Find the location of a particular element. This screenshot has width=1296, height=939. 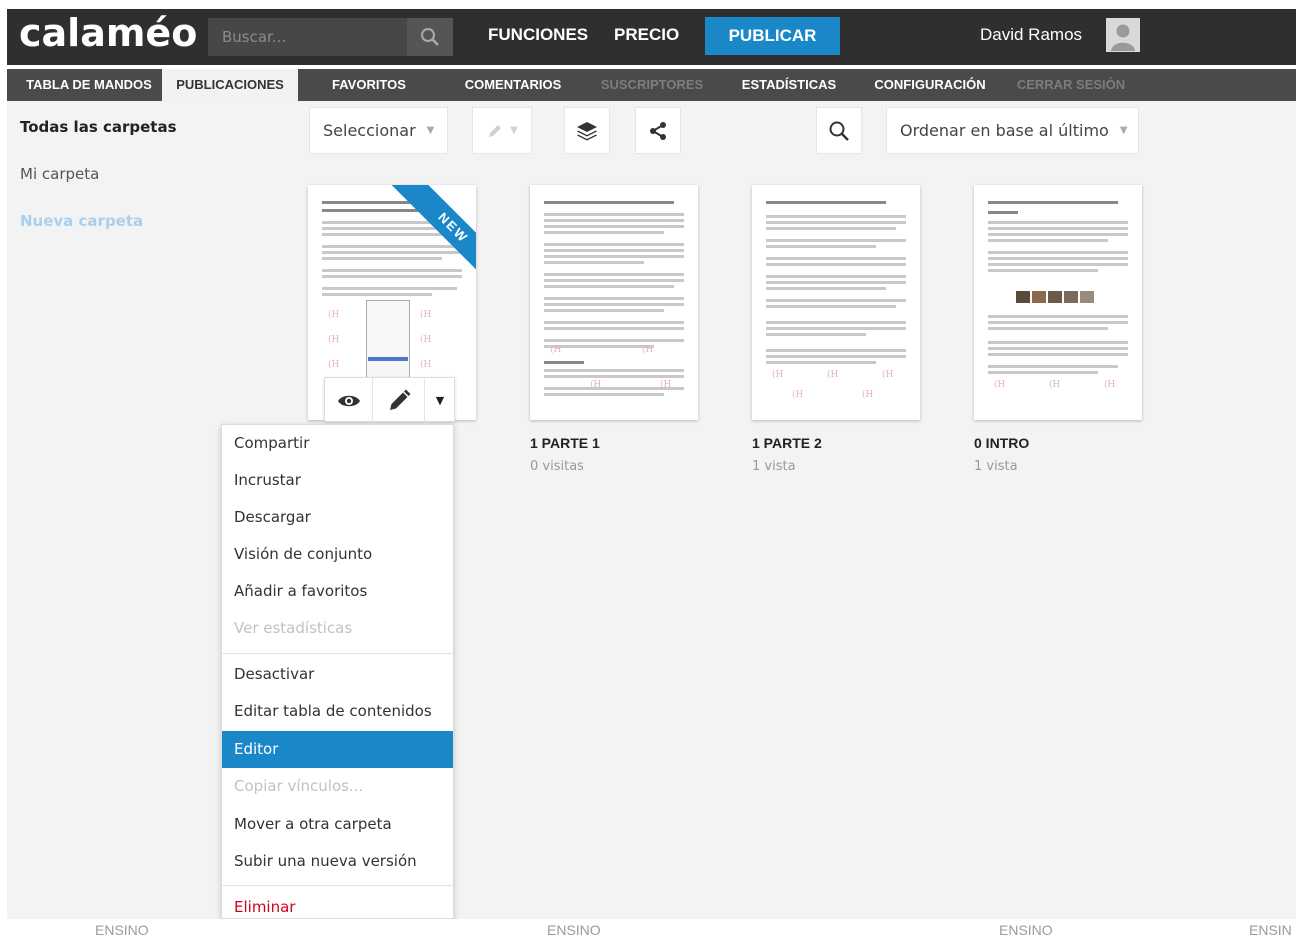

folder-all: Todas las carpetas is located at coordinates (98, 127).